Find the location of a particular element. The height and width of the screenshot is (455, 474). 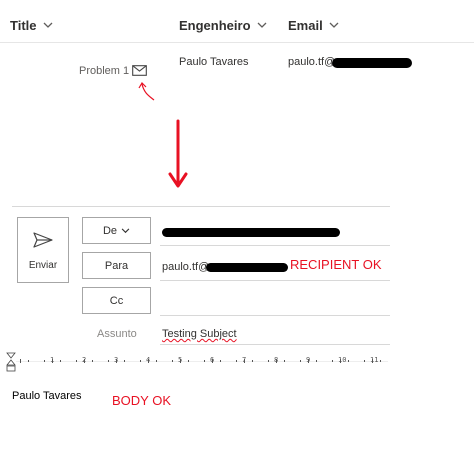

header-divider is located at coordinates (237, 42).